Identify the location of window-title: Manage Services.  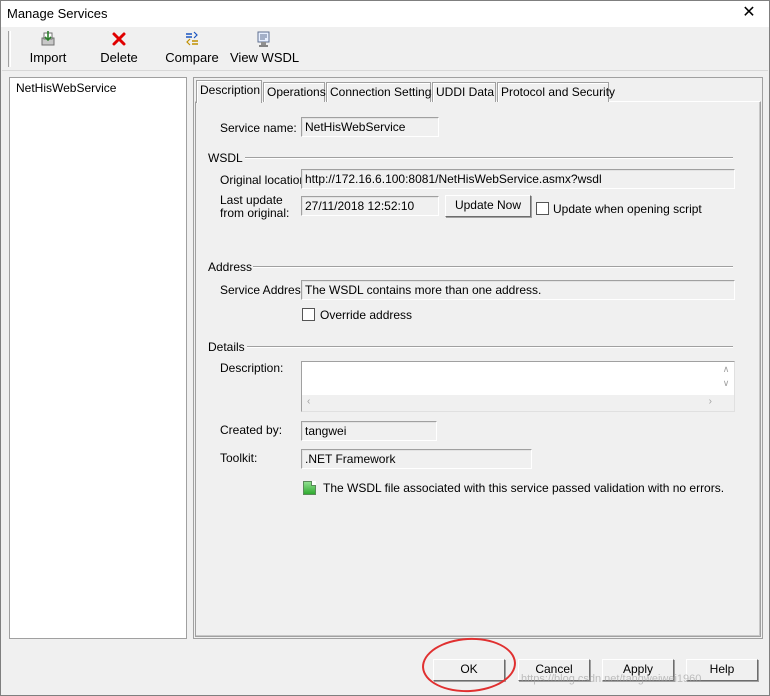
(57, 13).